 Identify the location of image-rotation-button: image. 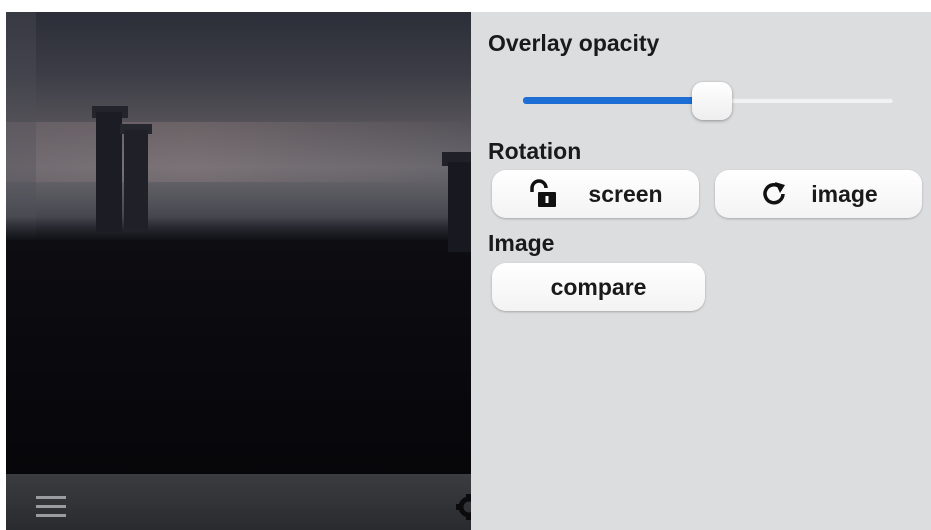
(818, 194).